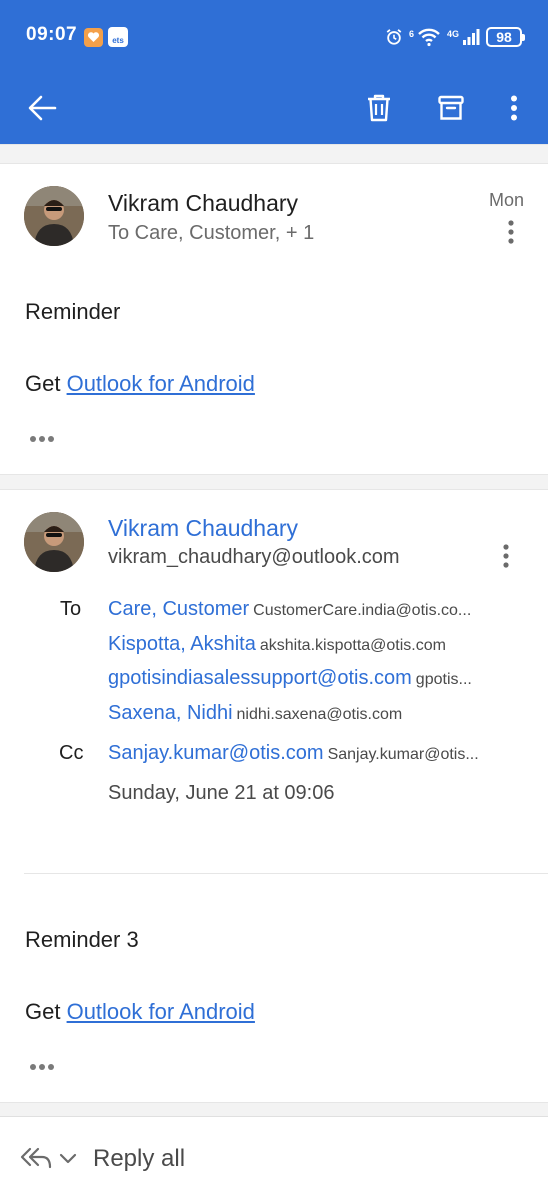 The width and height of the screenshot is (548, 1200). What do you see at coordinates (274, 154) in the screenshot?
I see `thread-gap-top` at bounding box center [274, 154].